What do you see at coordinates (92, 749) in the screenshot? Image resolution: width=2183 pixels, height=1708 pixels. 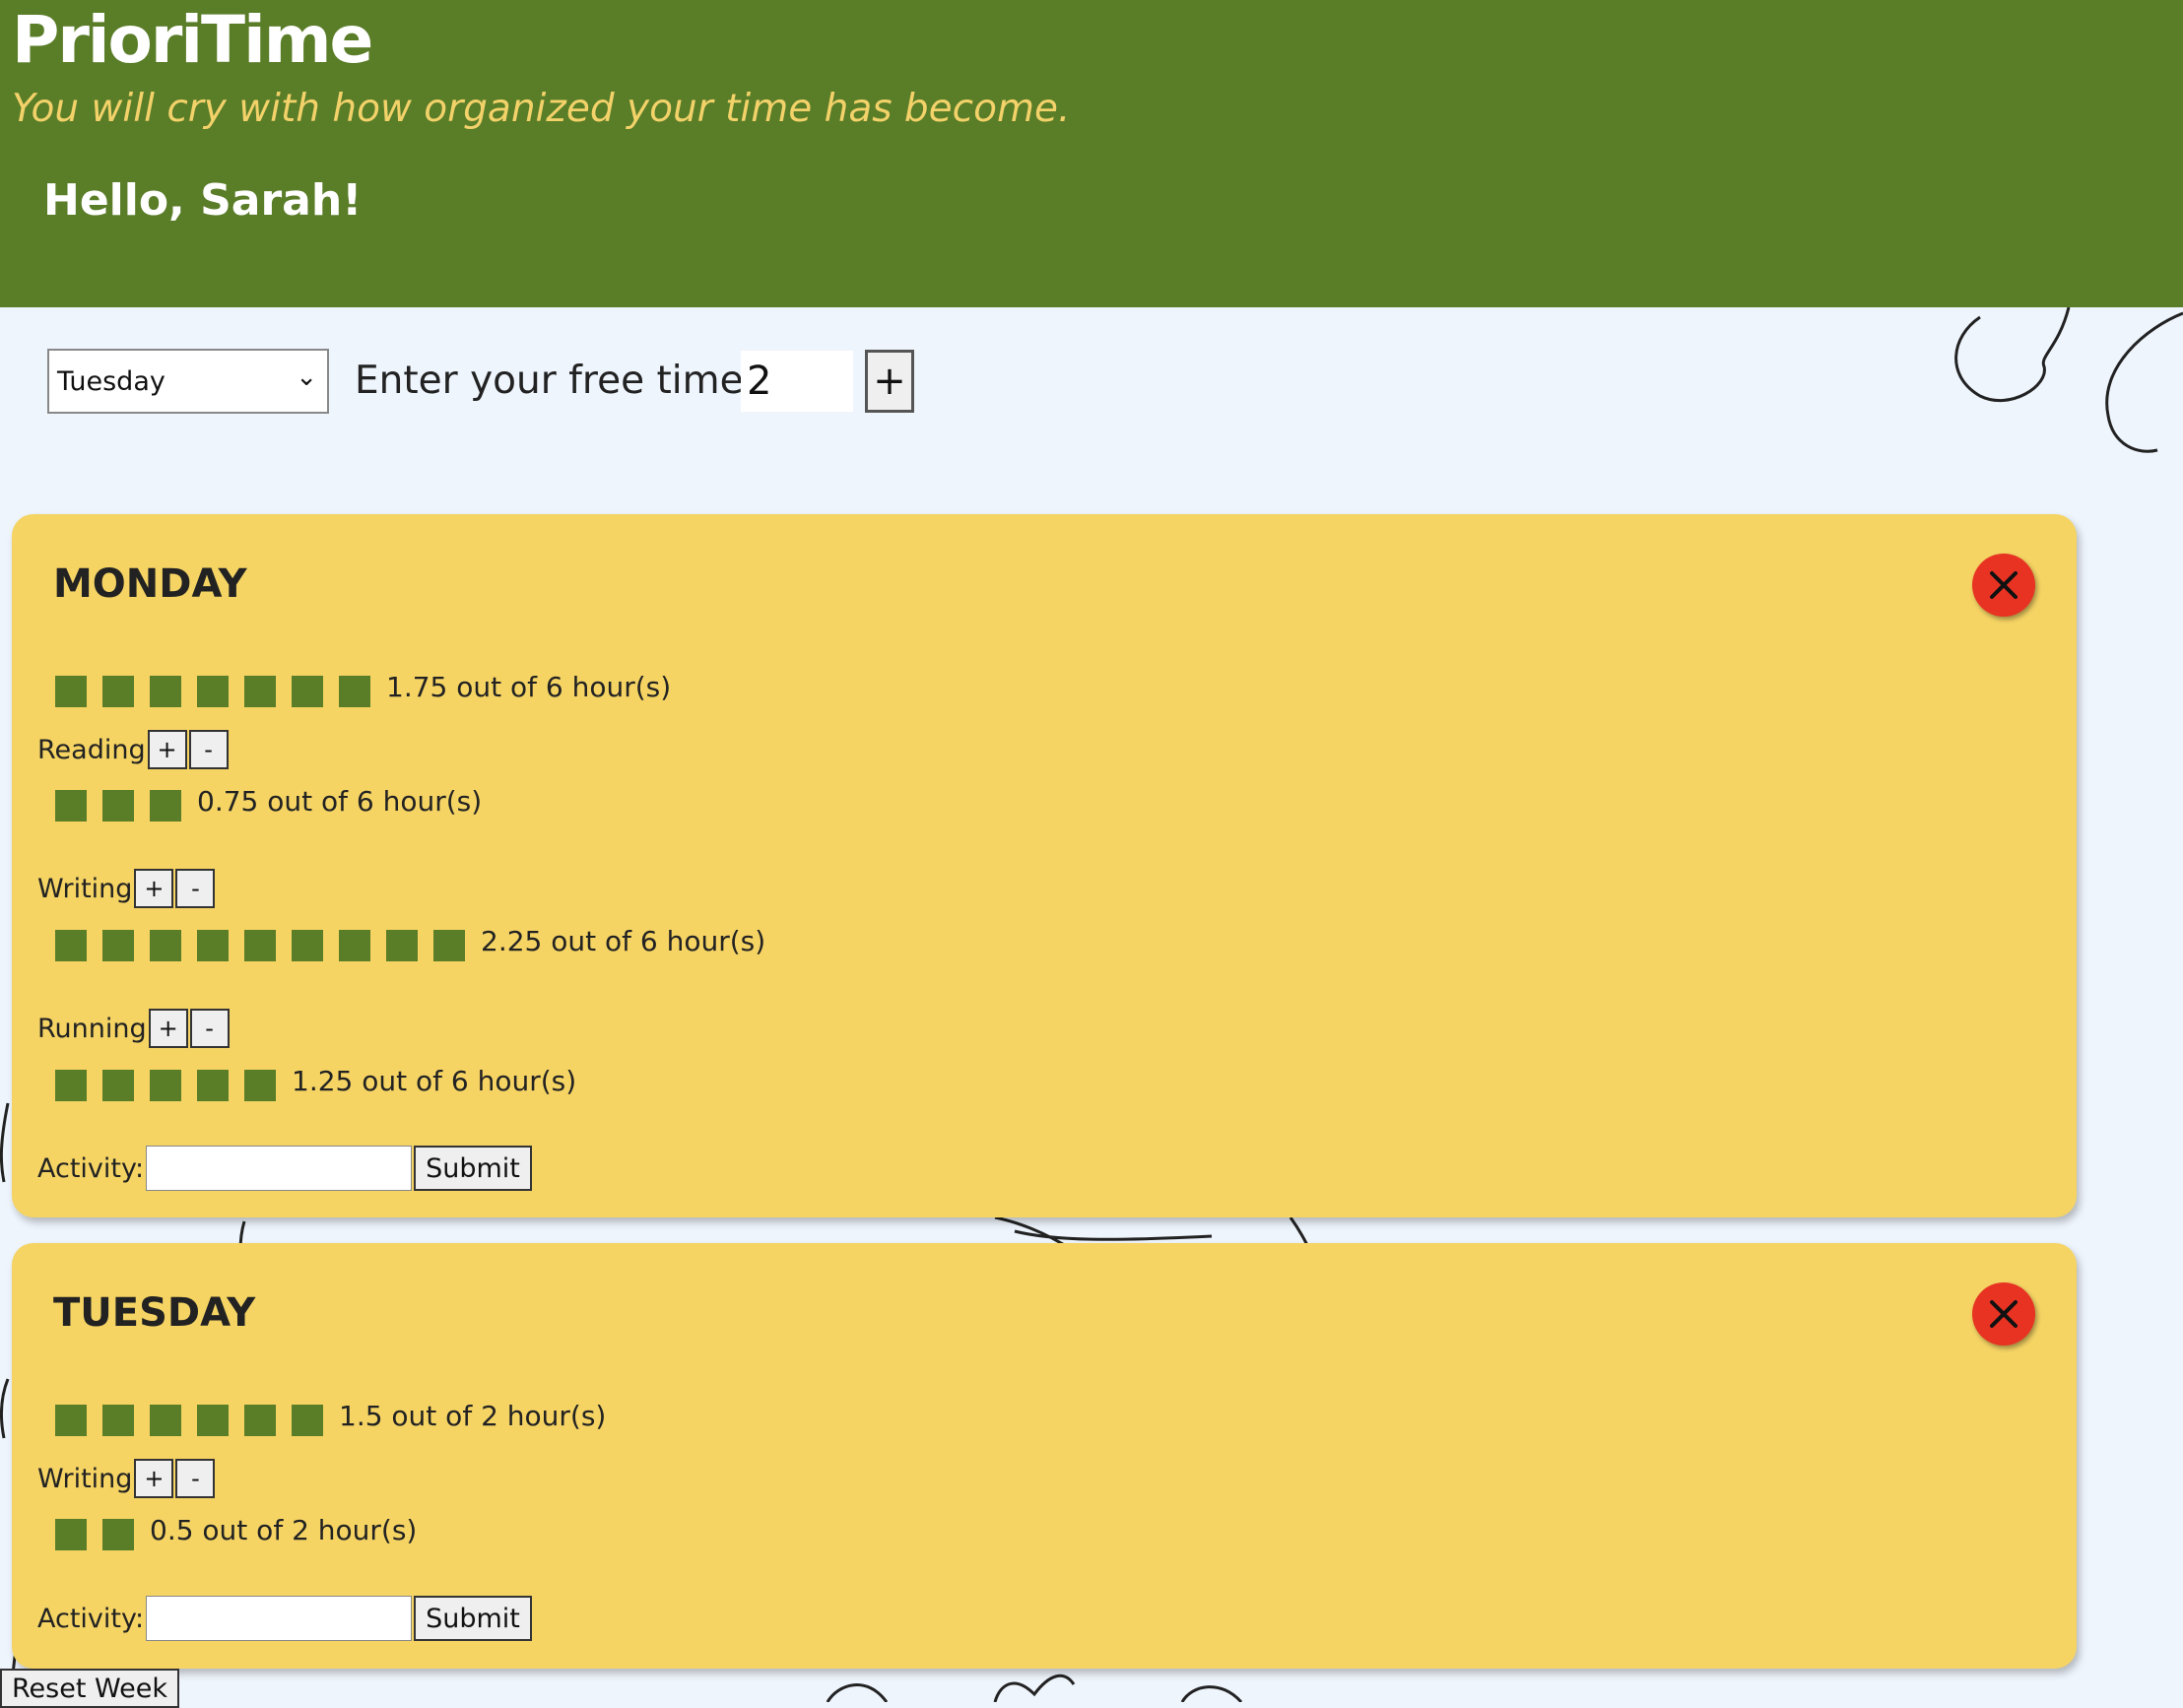 I see `activity-label: Reading` at bounding box center [92, 749].